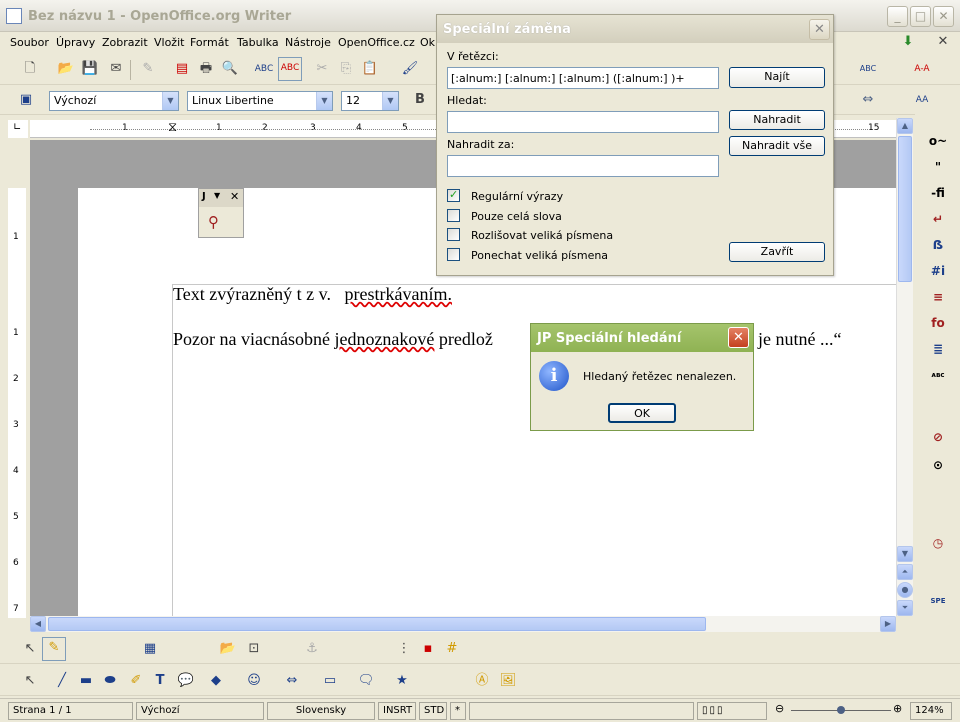 The width and height of the screenshot is (960, 722). I want to click on autocorrect-icon: o~, so click(938, 141).